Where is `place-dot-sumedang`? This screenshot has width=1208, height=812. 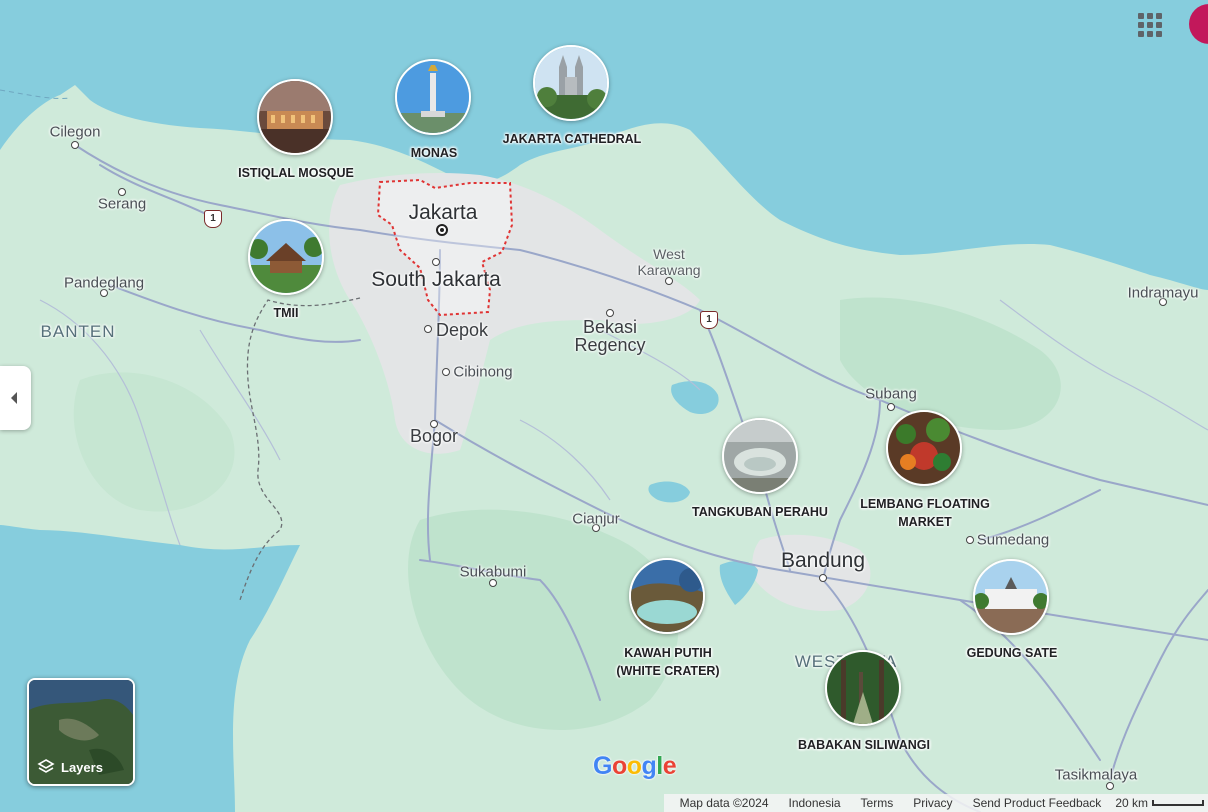 place-dot-sumedang is located at coordinates (970, 540).